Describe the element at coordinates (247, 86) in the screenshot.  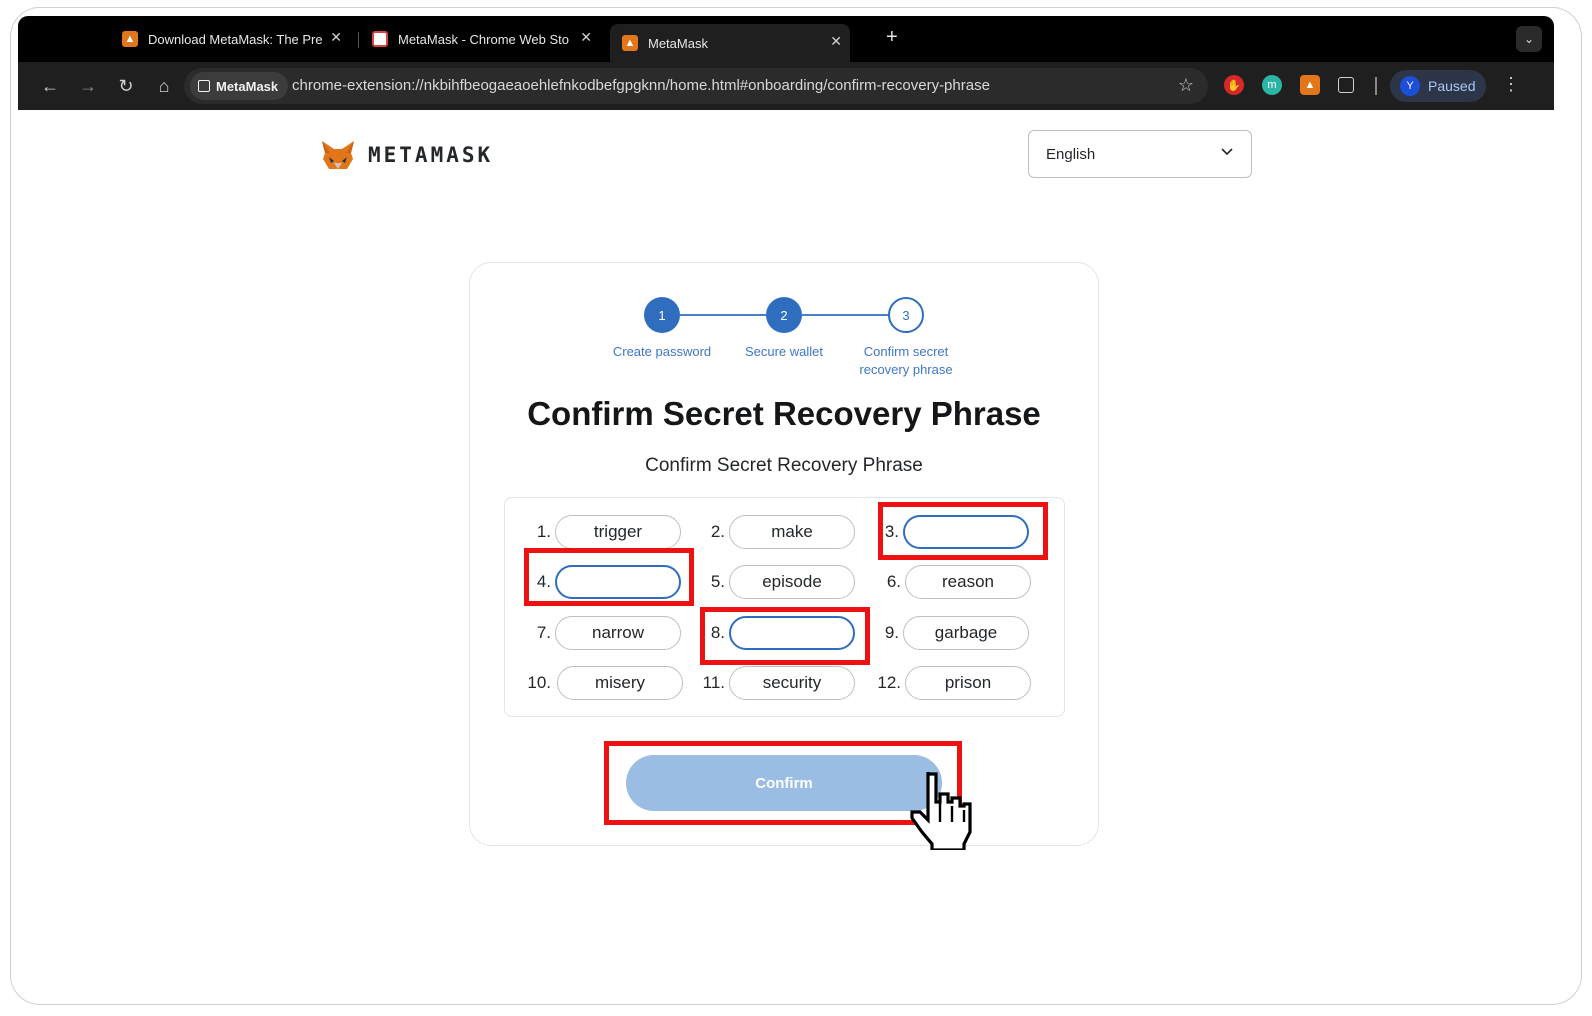
I see `site-chip-label: MetaMask` at that location.